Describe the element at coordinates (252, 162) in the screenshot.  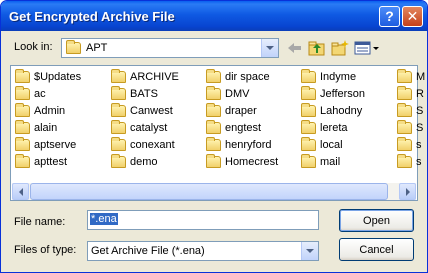
I see `folder-label: Homecrest` at that location.